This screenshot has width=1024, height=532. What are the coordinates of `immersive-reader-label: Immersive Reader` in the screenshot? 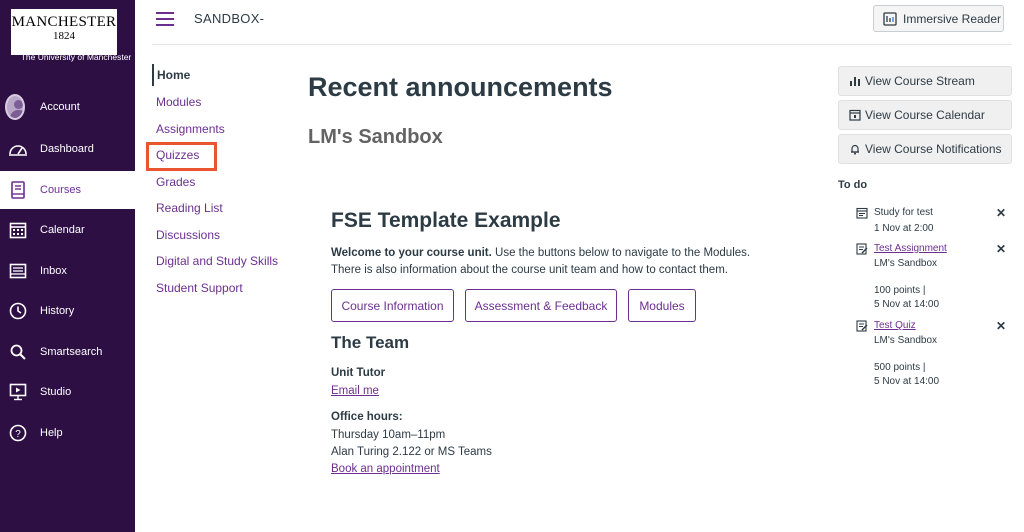 It's located at (952, 18).